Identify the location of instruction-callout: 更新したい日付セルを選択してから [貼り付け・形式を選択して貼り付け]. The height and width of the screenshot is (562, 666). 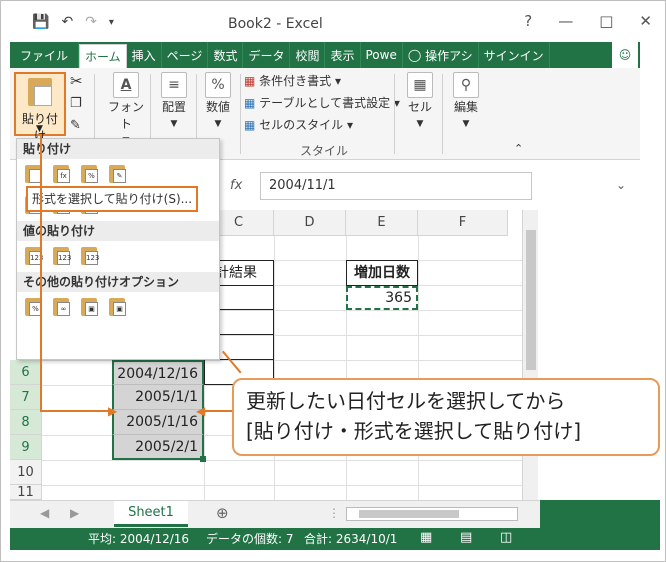
(446, 417).